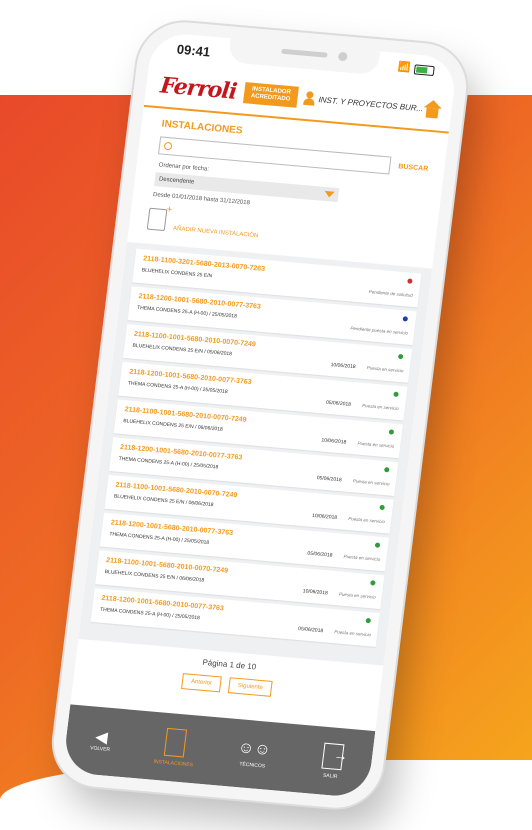 This screenshot has height=830, width=532. Describe the element at coordinates (333, 756) in the screenshot. I see `logout-icon` at that location.